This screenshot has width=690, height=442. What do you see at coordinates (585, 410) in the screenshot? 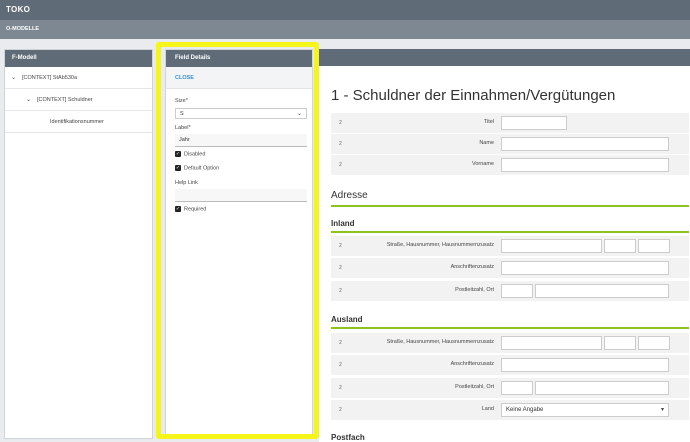
I see `land-select: Keine Angabe ▾` at bounding box center [585, 410].